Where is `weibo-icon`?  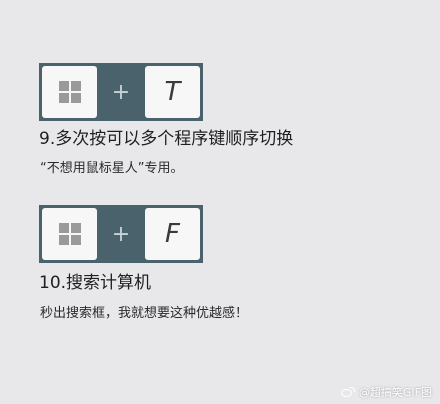 weibo-icon is located at coordinates (347, 392).